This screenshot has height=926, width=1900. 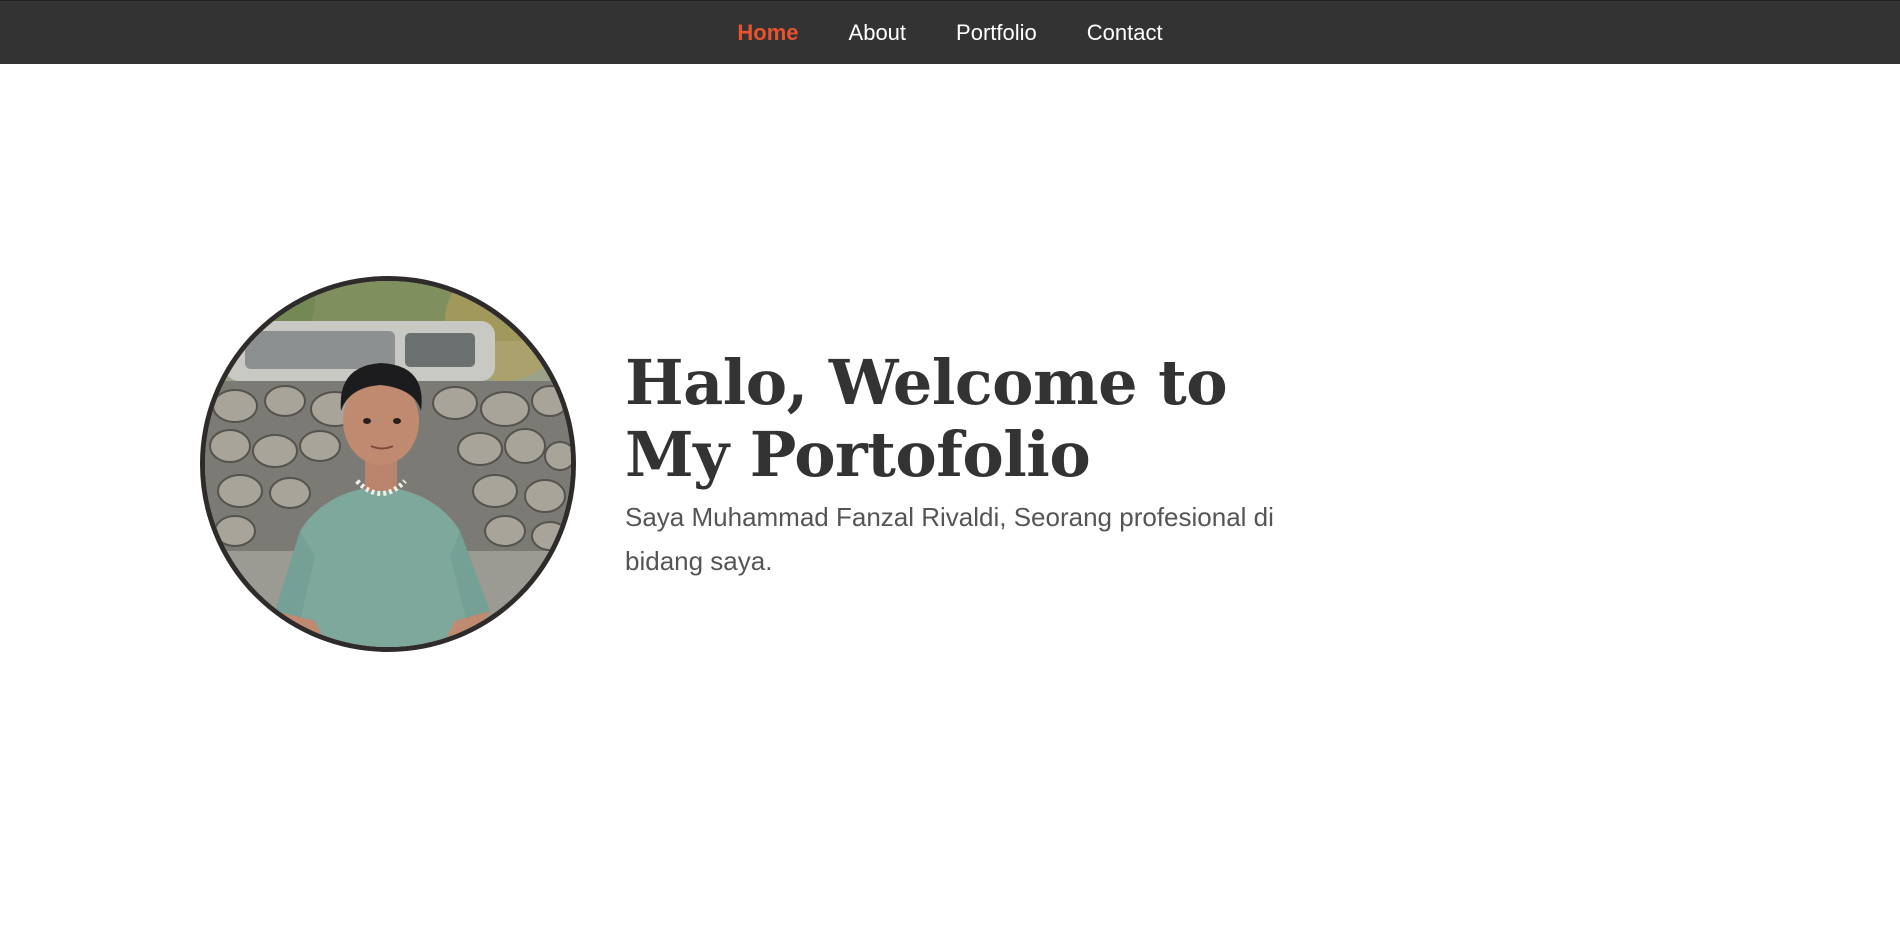 I want to click on nav-link-portfolio: Portfolio, so click(x=996, y=33).